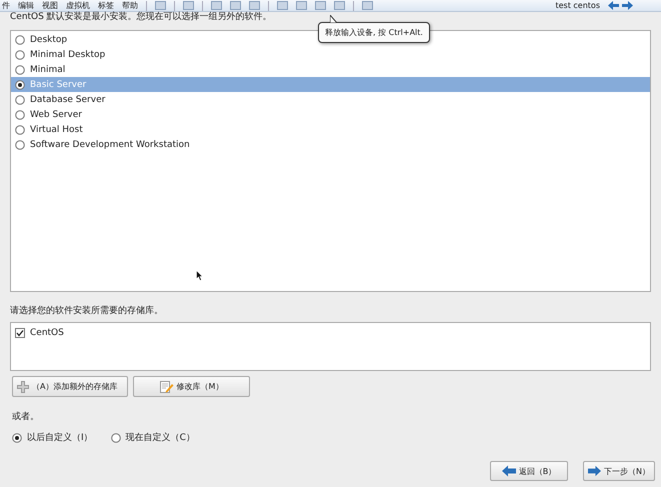 This screenshot has height=487, width=661. What do you see at coordinates (191, 386) in the screenshot?
I see `modify-repository-button: 修改库（M）` at bounding box center [191, 386].